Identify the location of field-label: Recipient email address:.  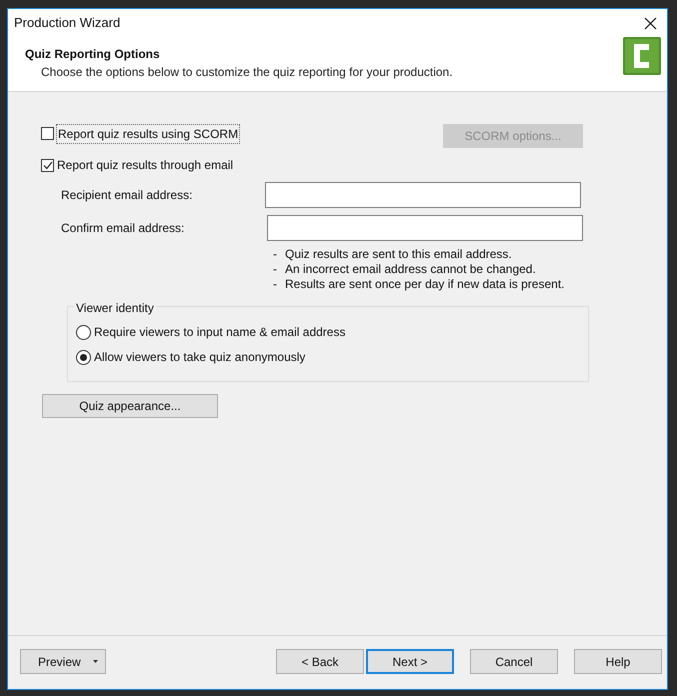
(126, 195).